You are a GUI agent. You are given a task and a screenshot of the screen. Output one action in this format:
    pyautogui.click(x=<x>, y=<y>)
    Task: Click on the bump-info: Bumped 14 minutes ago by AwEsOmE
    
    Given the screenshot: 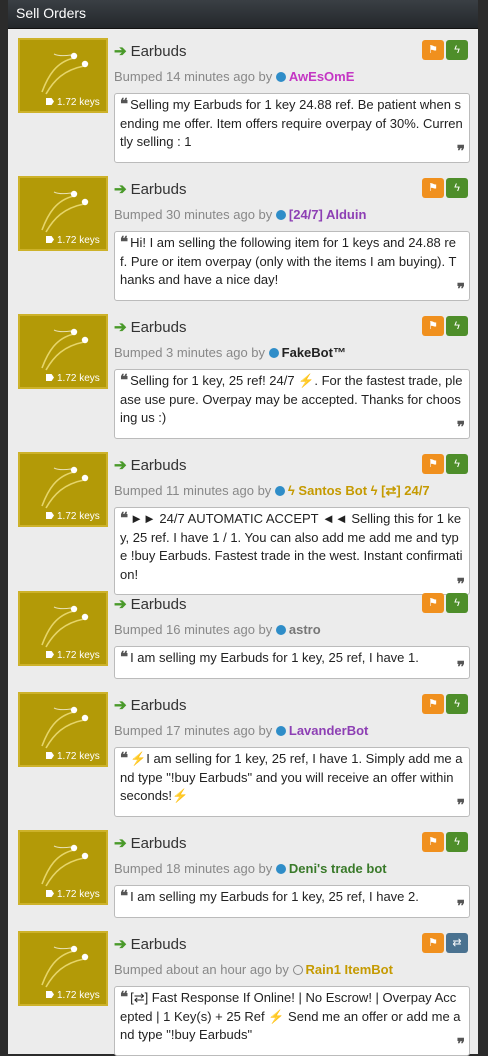 What is the action you would take?
    pyautogui.click(x=234, y=76)
    